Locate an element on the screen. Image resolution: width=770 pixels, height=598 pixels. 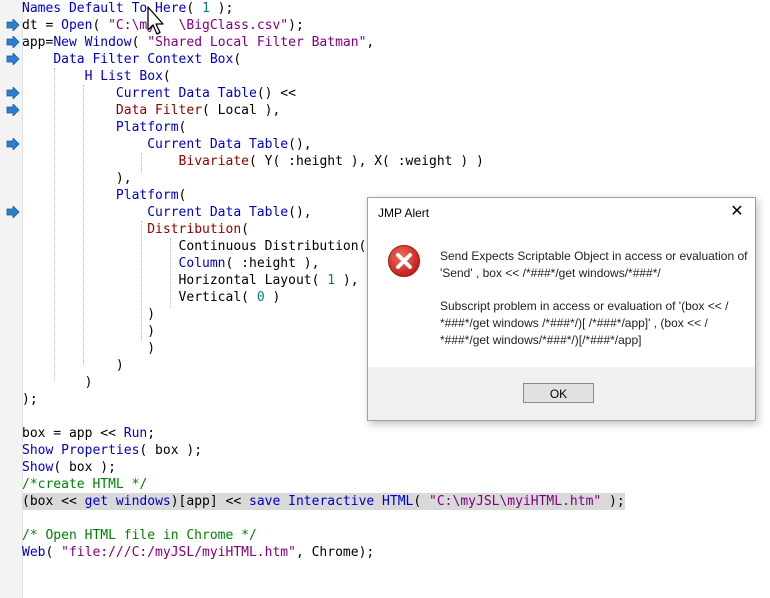
code-line: Names Default To Here( 1 ); is located at coordinates (127, 8).